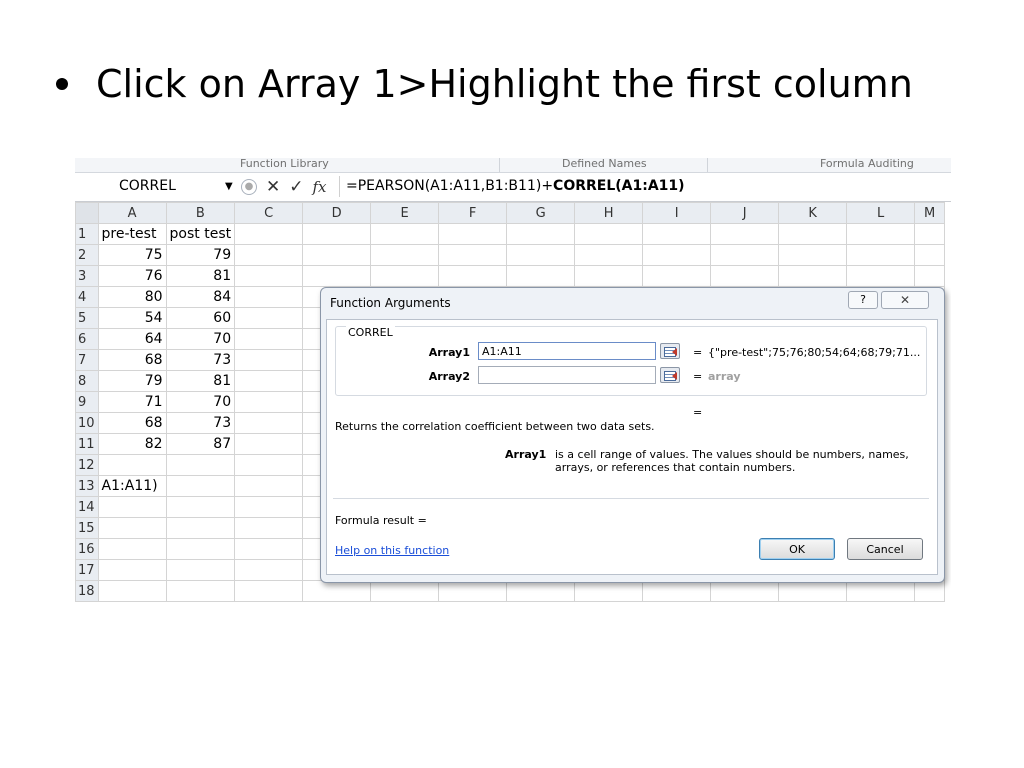  Describe the element at coordinates (885, 549) in the screenshot. I see `cancel-button: Cancel` at that location.